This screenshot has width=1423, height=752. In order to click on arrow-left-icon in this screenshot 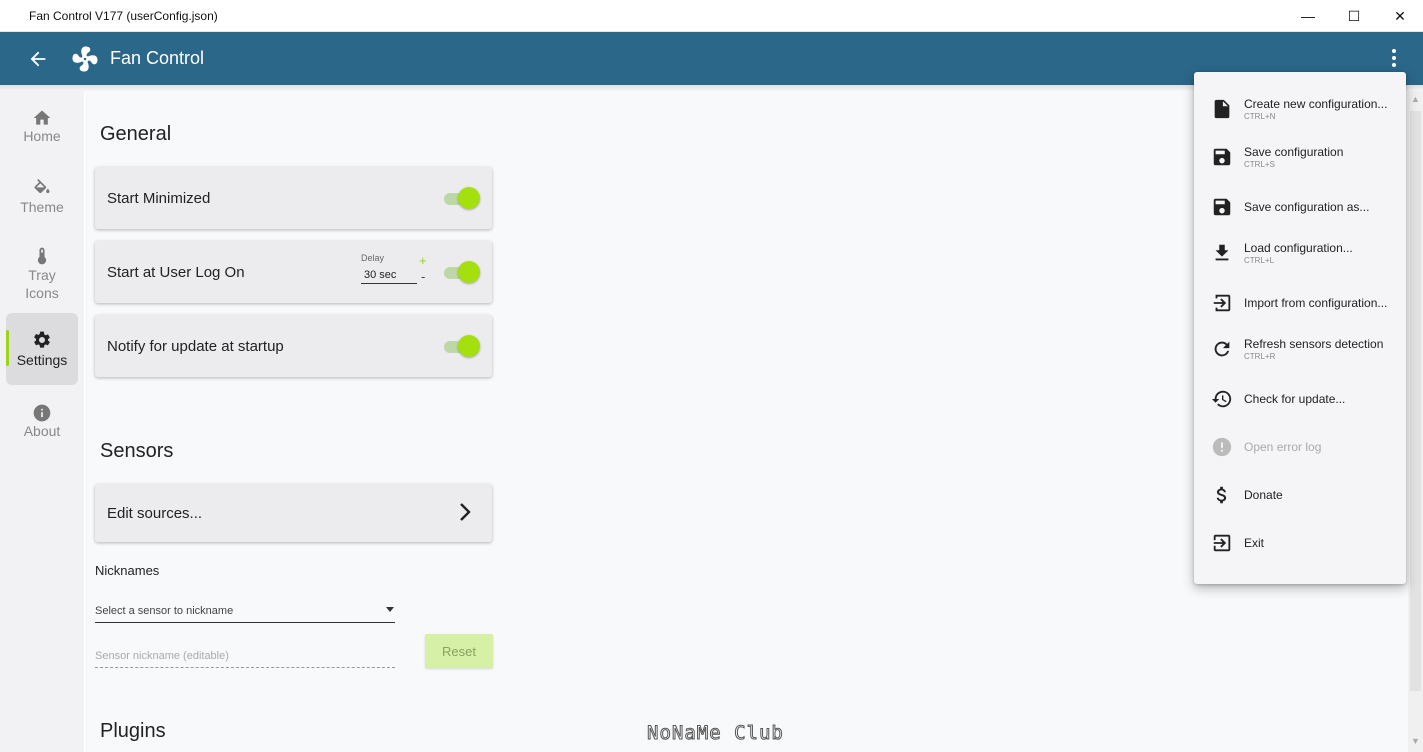, I will do `click(38, 58)`.